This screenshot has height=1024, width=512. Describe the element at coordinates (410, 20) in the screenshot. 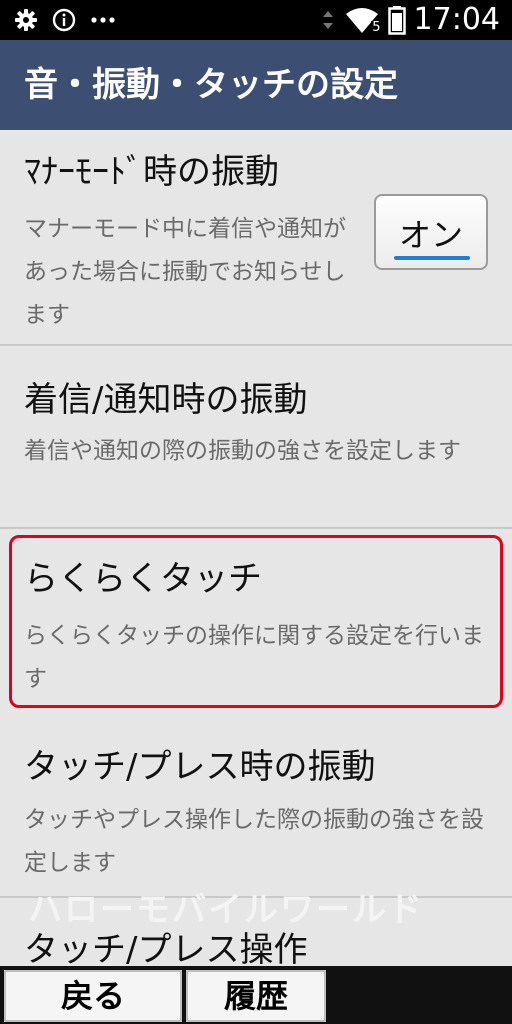

I see `status-bar-right: 5 17:04` at that location.